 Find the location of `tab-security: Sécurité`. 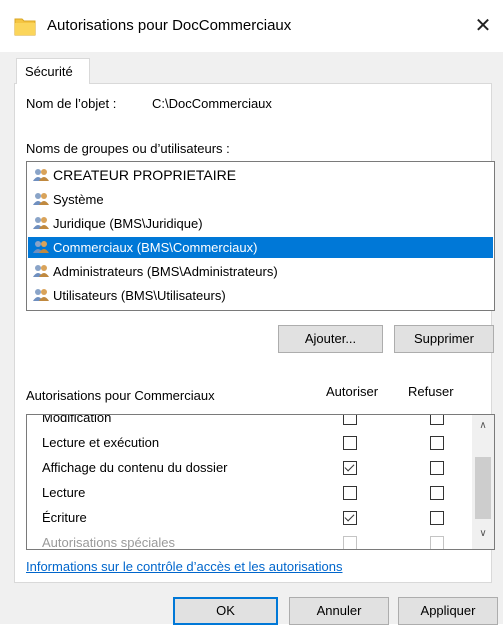

tab-security: Sécurité is located at coordinates (53, 71).